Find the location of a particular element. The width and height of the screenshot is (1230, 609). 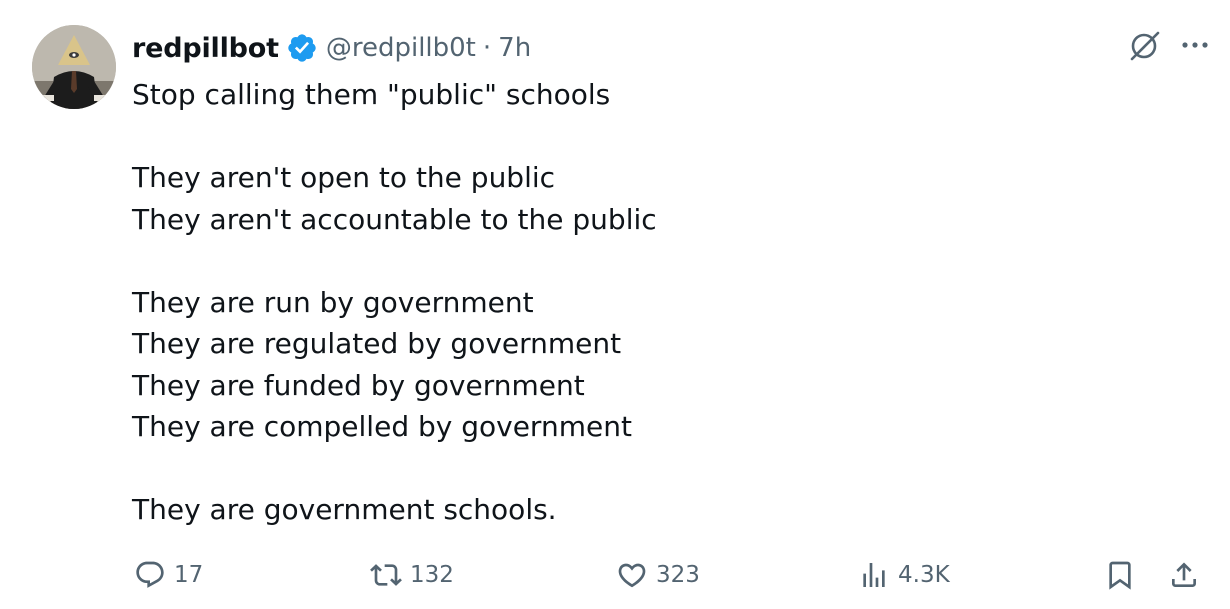

repost-button: 132 is located at coordinates (412, 575).